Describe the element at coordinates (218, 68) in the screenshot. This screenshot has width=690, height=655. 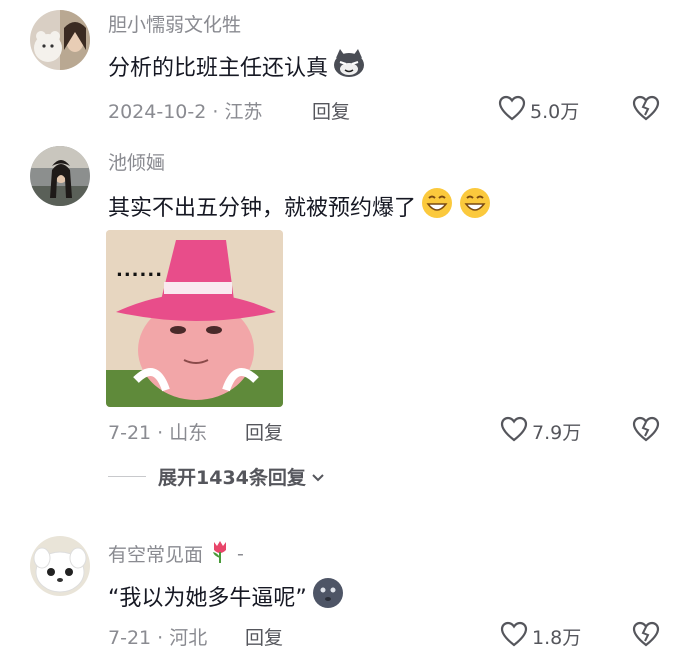
I see `comment-text-body: 分析的比班主任还认真` at that location.